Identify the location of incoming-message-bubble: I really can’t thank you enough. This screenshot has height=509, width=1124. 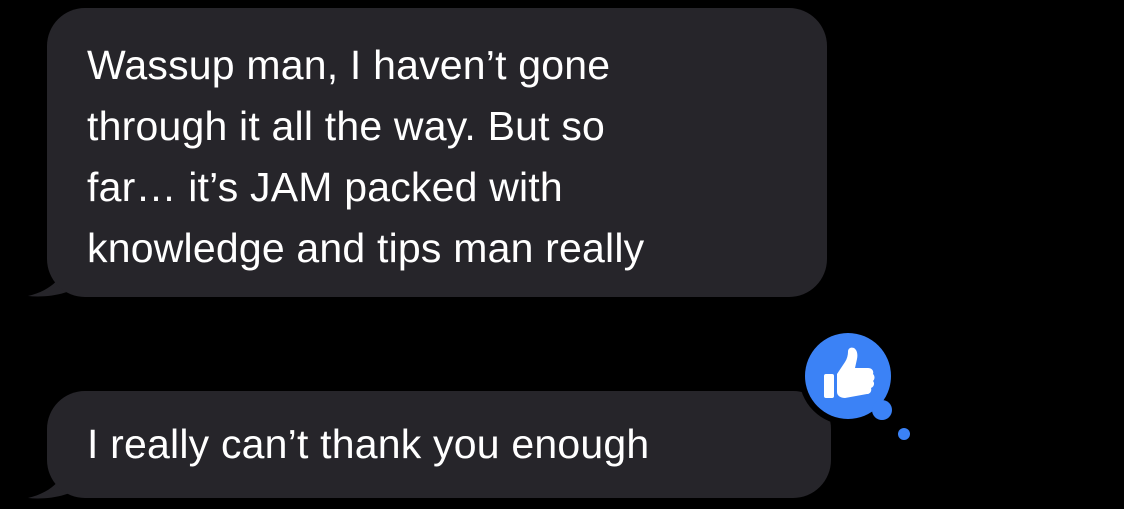
(439, 444).